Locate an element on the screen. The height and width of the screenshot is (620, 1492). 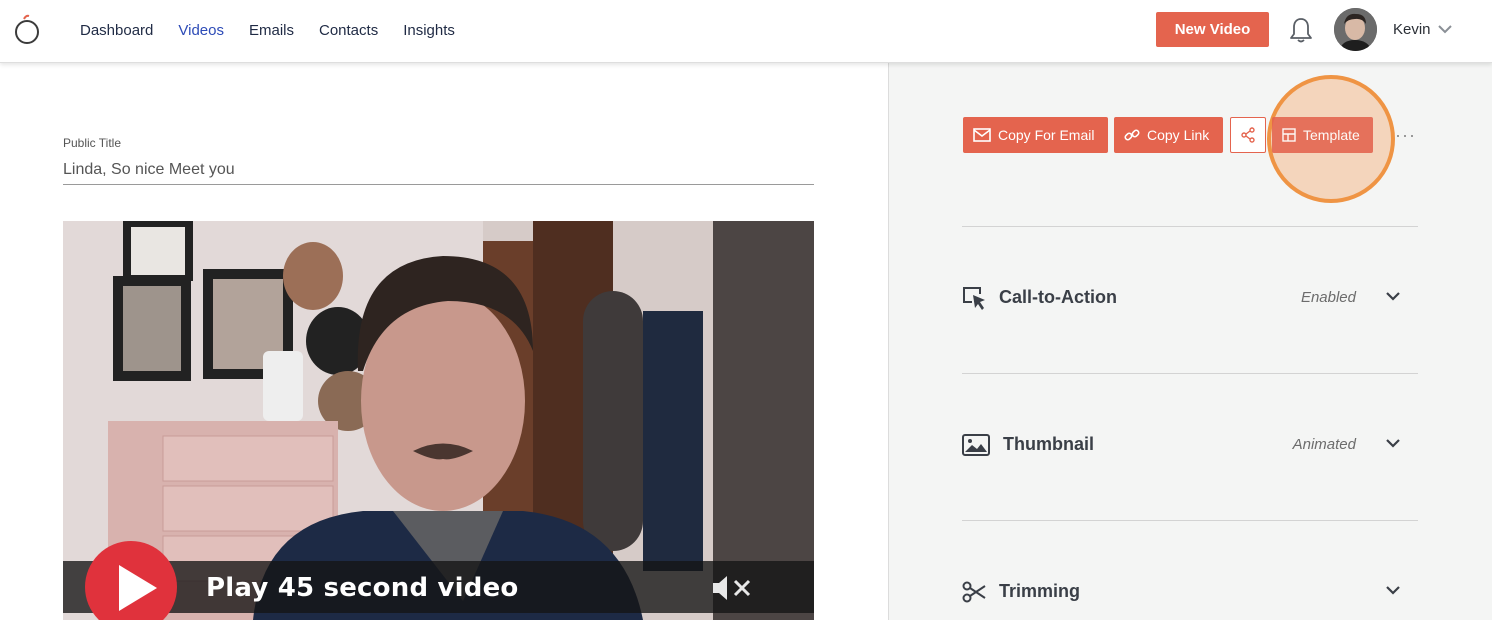
section-title: Trimming is located at coordinates (1040, 591).